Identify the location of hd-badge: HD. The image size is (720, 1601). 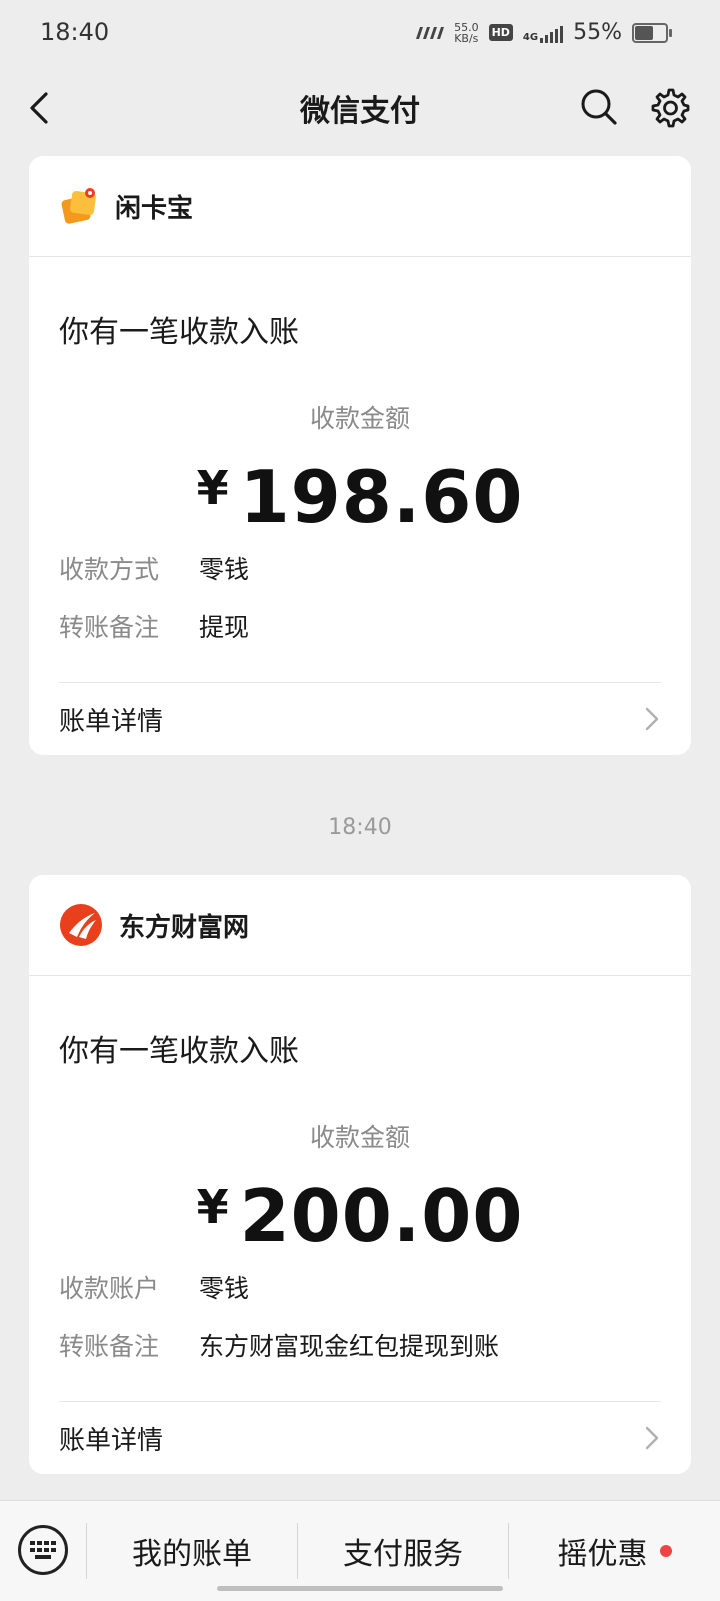
(500, 32).